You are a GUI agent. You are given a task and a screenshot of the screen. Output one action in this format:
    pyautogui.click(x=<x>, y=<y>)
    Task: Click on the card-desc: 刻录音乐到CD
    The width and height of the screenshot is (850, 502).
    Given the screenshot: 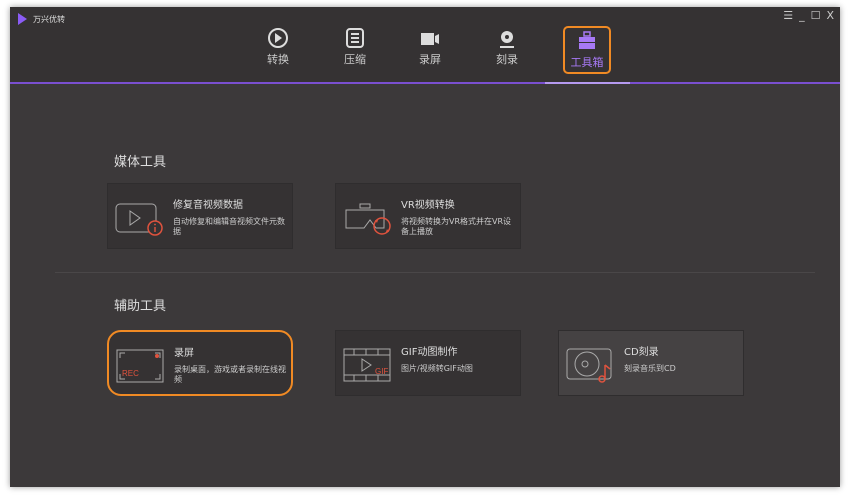 What is the action you would take?
    pyautogui.click(x=650, y=368)
    